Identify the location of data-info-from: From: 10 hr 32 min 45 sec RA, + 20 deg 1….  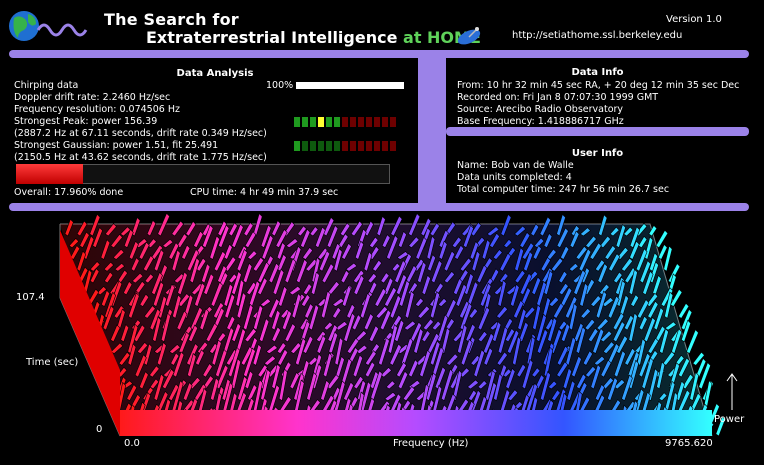
(598, 85).